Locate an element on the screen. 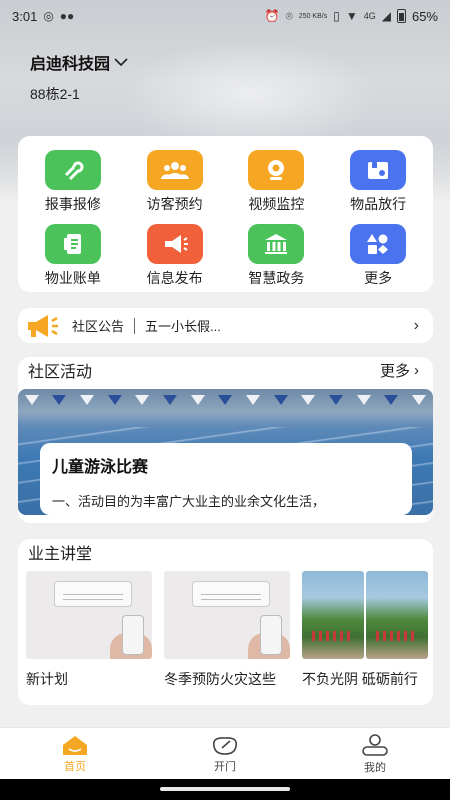 The height and width of the screenshot is (800, 450). package-icon is located at coordinates (378, 170).